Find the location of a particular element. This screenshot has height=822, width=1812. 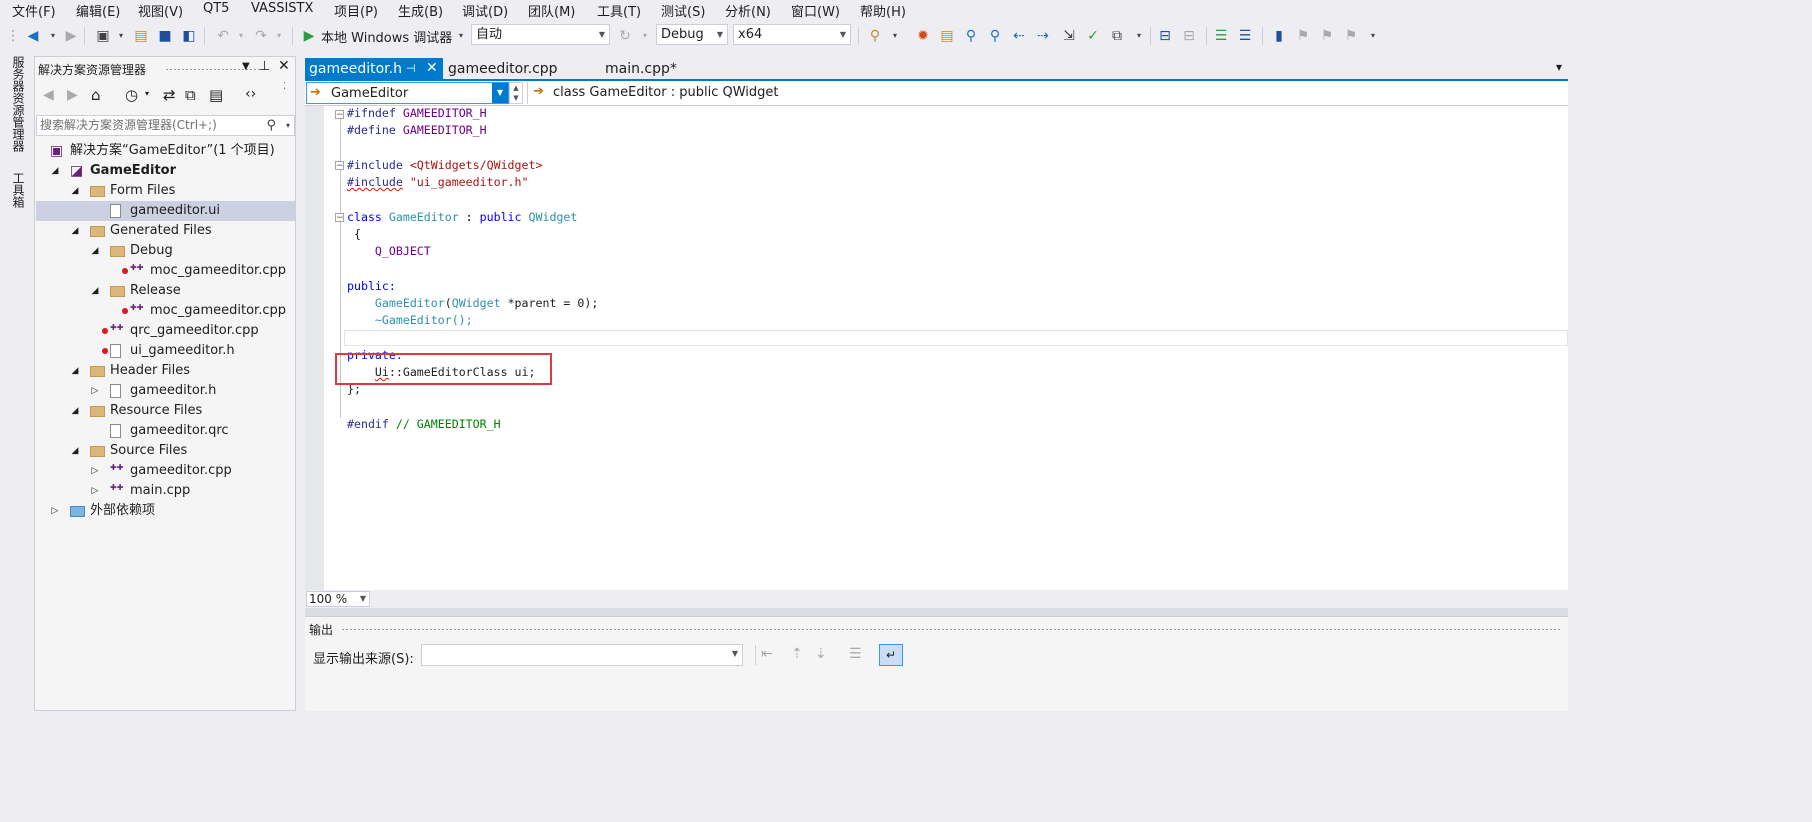

debugger-dropdown-icon: ▾ is located at coordinates (461, 36).